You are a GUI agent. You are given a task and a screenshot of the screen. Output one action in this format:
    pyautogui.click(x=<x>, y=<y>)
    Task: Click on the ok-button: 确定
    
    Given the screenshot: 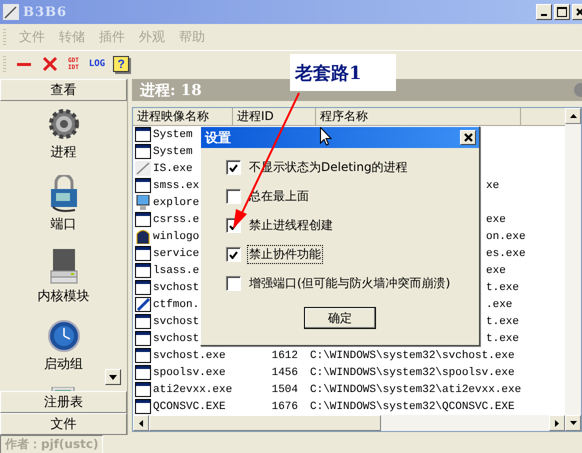 What is the action you would take?
    pyautogui.click(x=340, y=318)
    